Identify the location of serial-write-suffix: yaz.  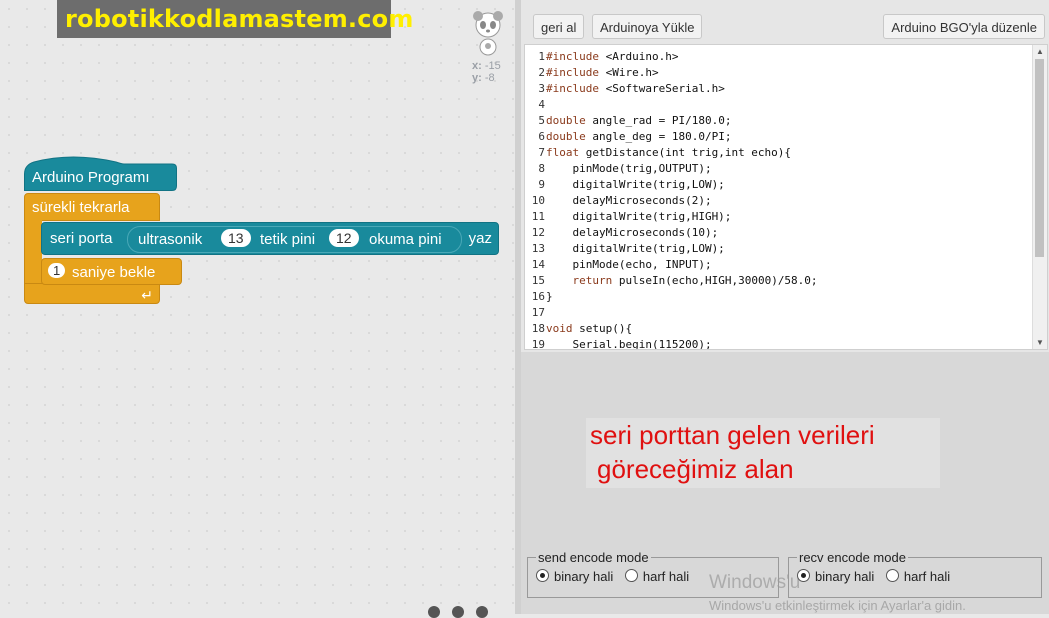
(480, 238).